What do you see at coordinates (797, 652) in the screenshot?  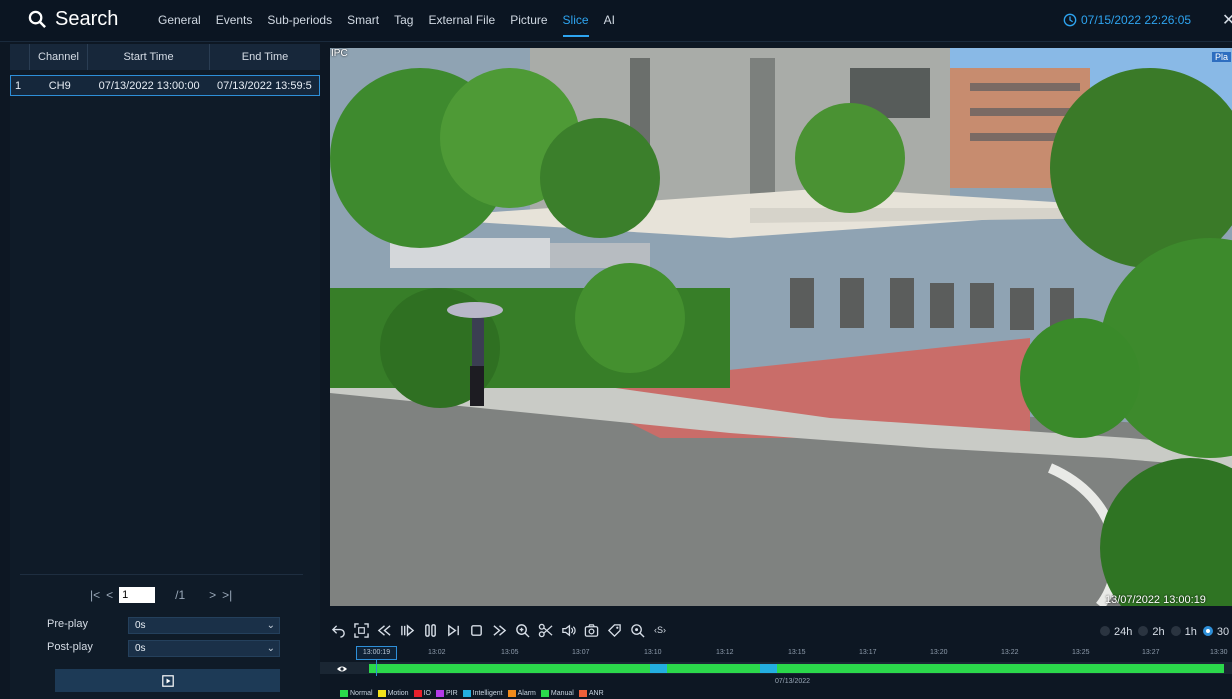 I see `tick-label: 13:15` at bounding box center [797, 652].